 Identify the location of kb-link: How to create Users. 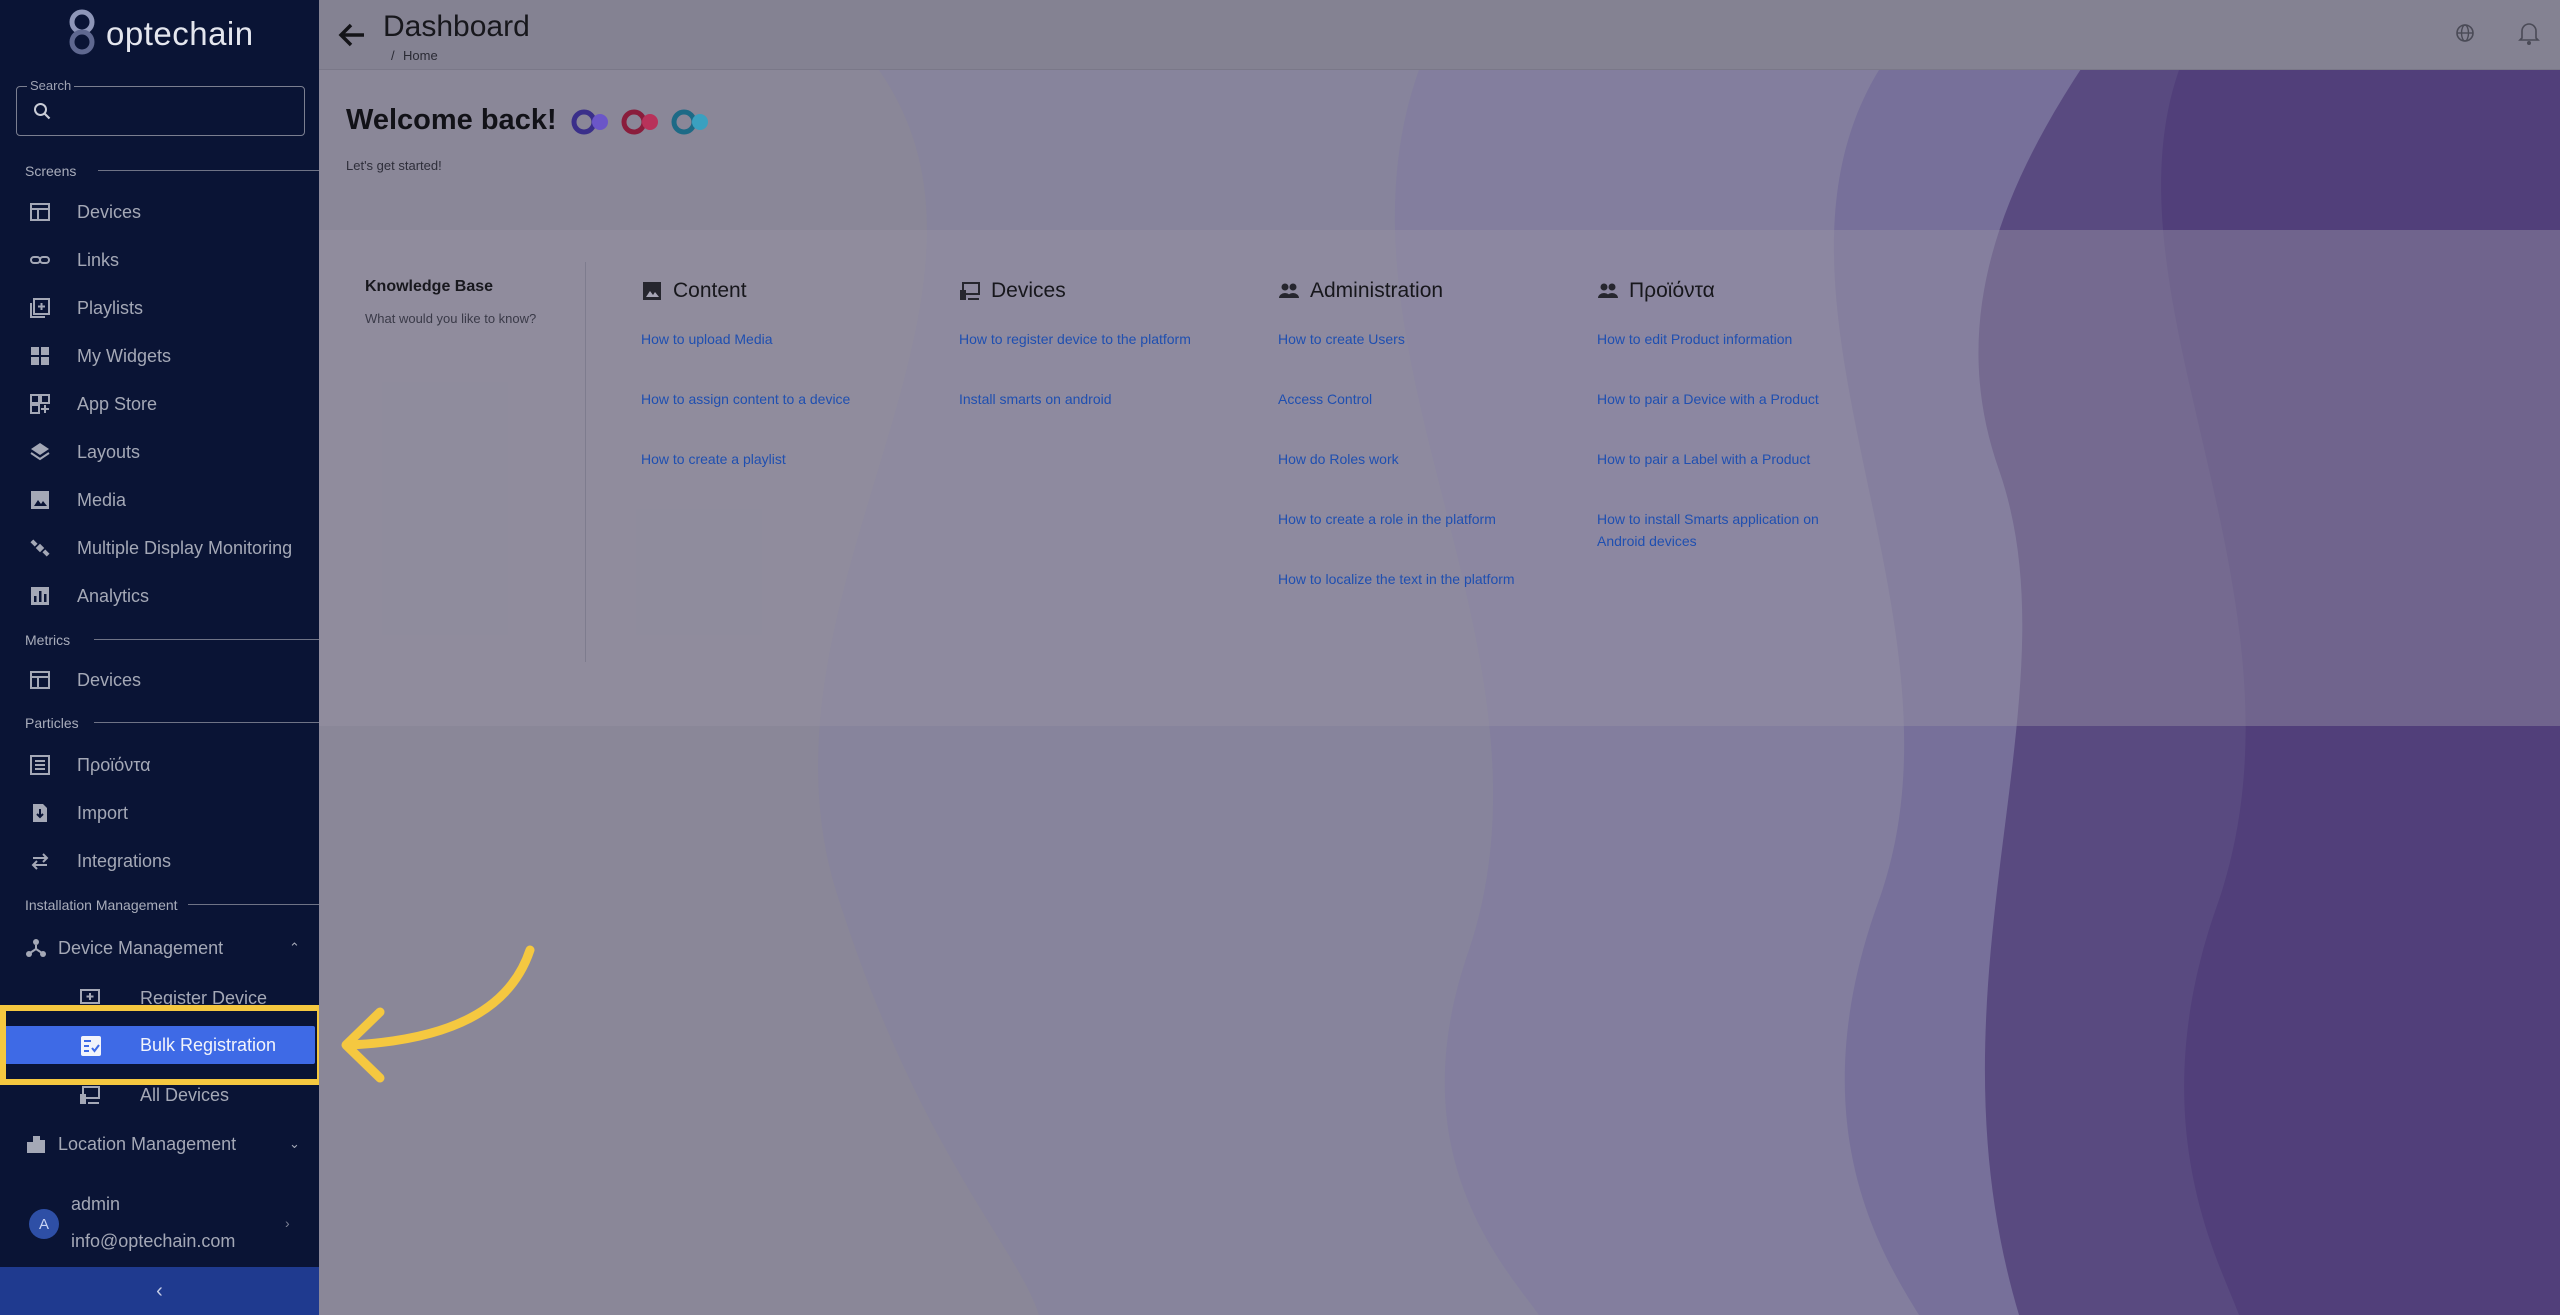
(1408, 339).